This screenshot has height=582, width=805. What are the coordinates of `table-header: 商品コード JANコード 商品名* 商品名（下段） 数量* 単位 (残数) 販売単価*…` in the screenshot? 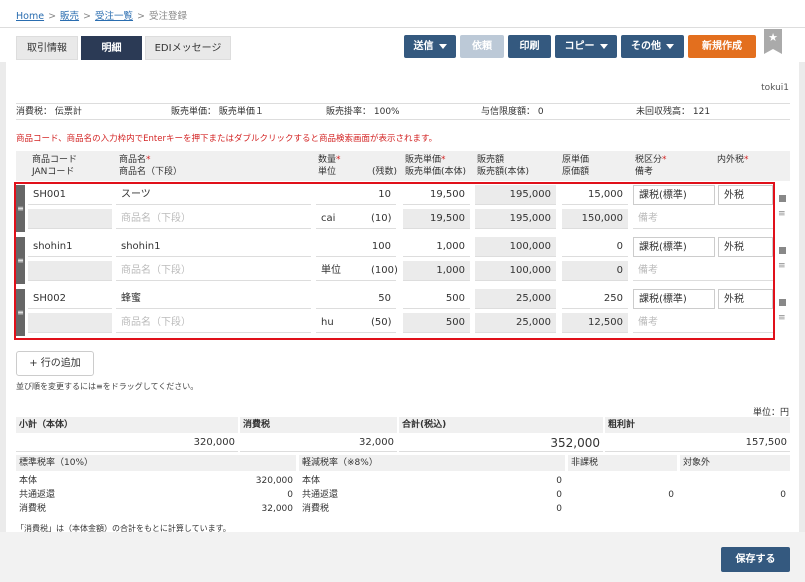 It's located at (403, 166).